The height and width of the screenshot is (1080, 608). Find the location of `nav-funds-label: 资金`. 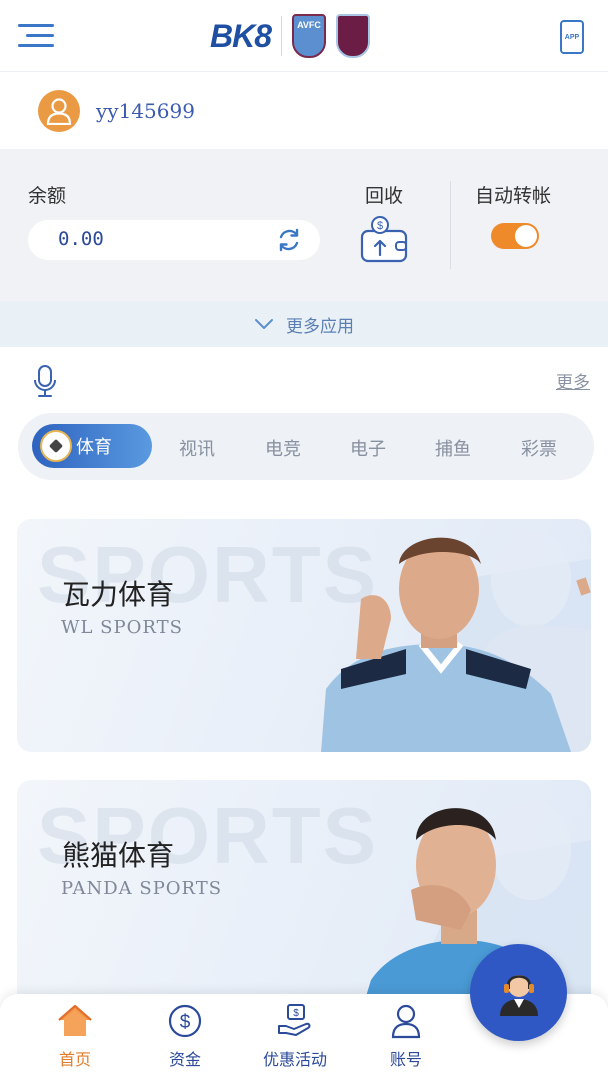

nav-funds-label: 资金 is located at coordinates (184, 1059).